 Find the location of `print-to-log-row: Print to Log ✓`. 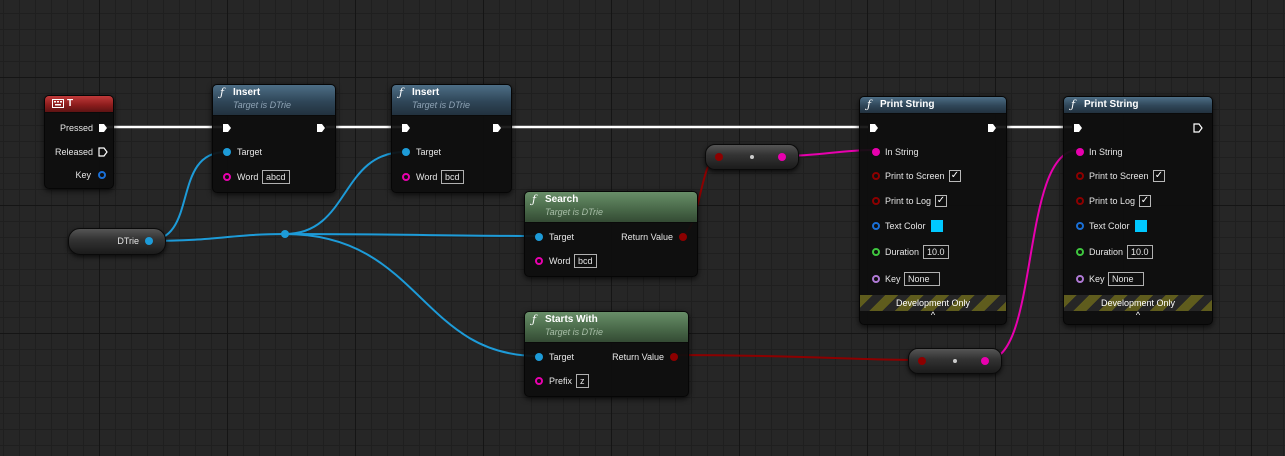

print-to-log-row: Print to Log ✓ is located at coordinates (1138, 201).